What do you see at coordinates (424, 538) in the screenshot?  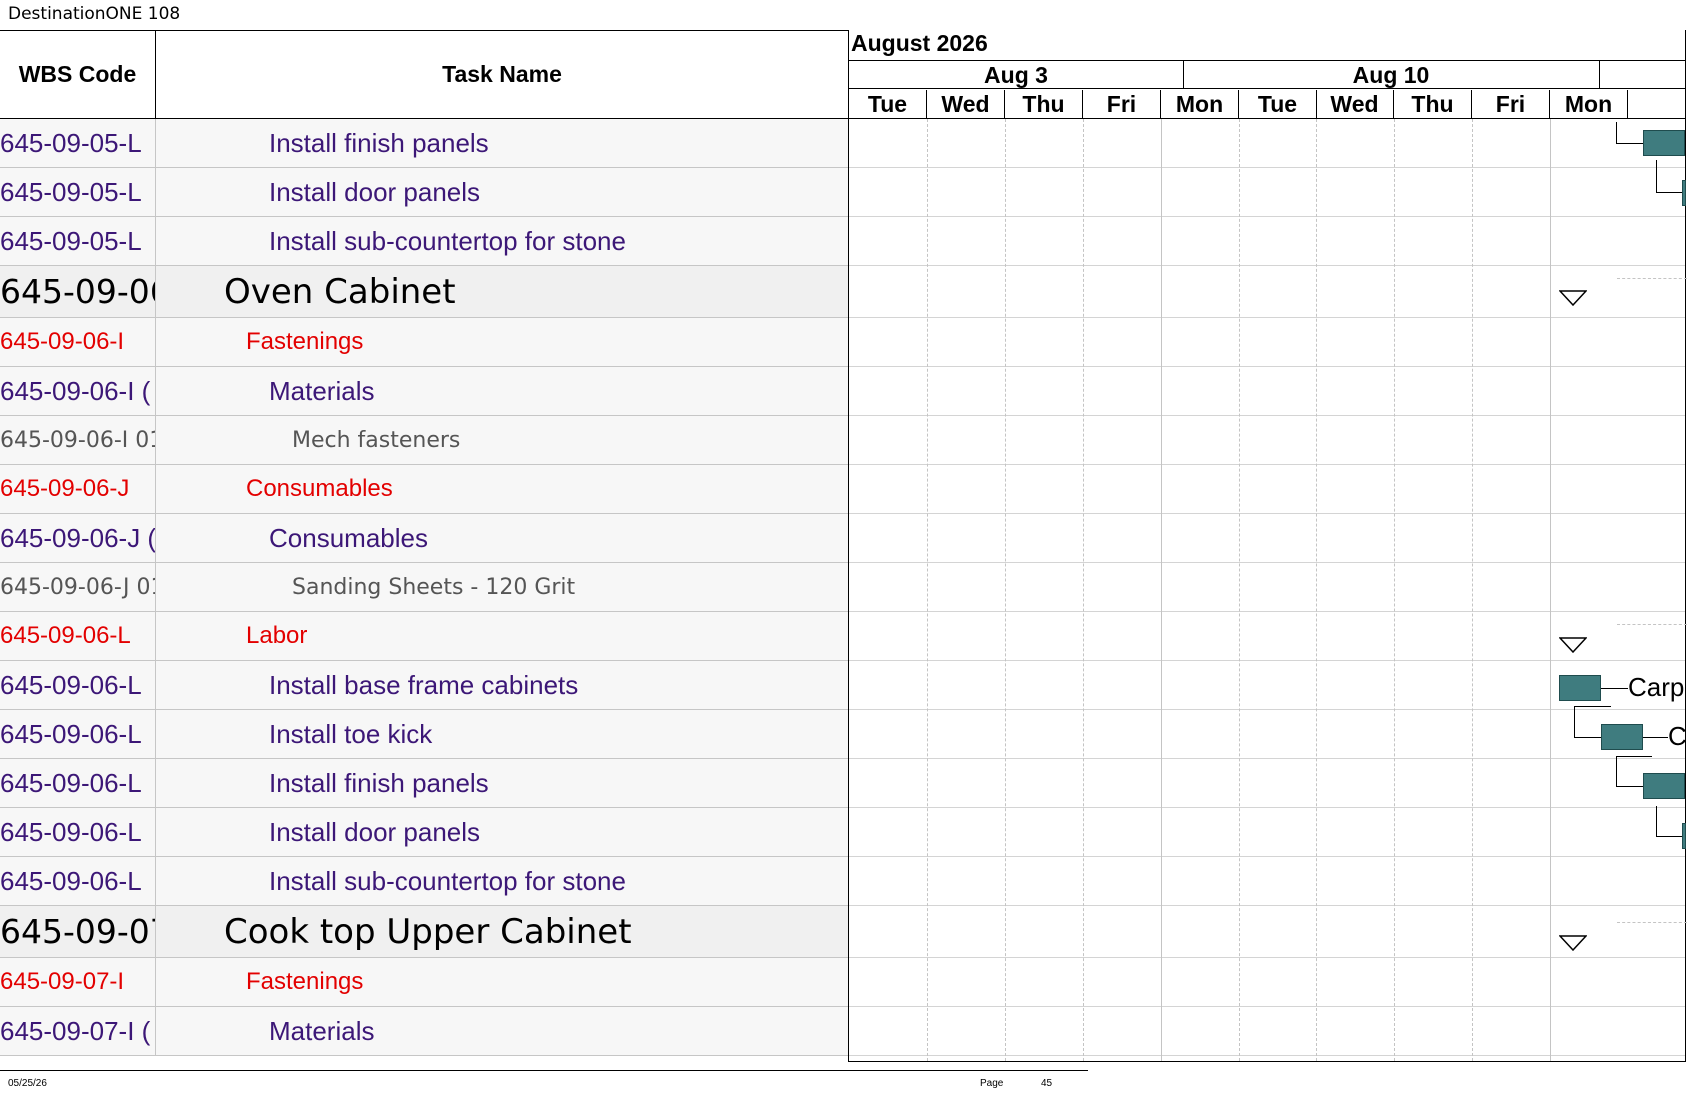 I see `task-row: 645-09-06-J (Consumables` at bounding box center [424, 538].